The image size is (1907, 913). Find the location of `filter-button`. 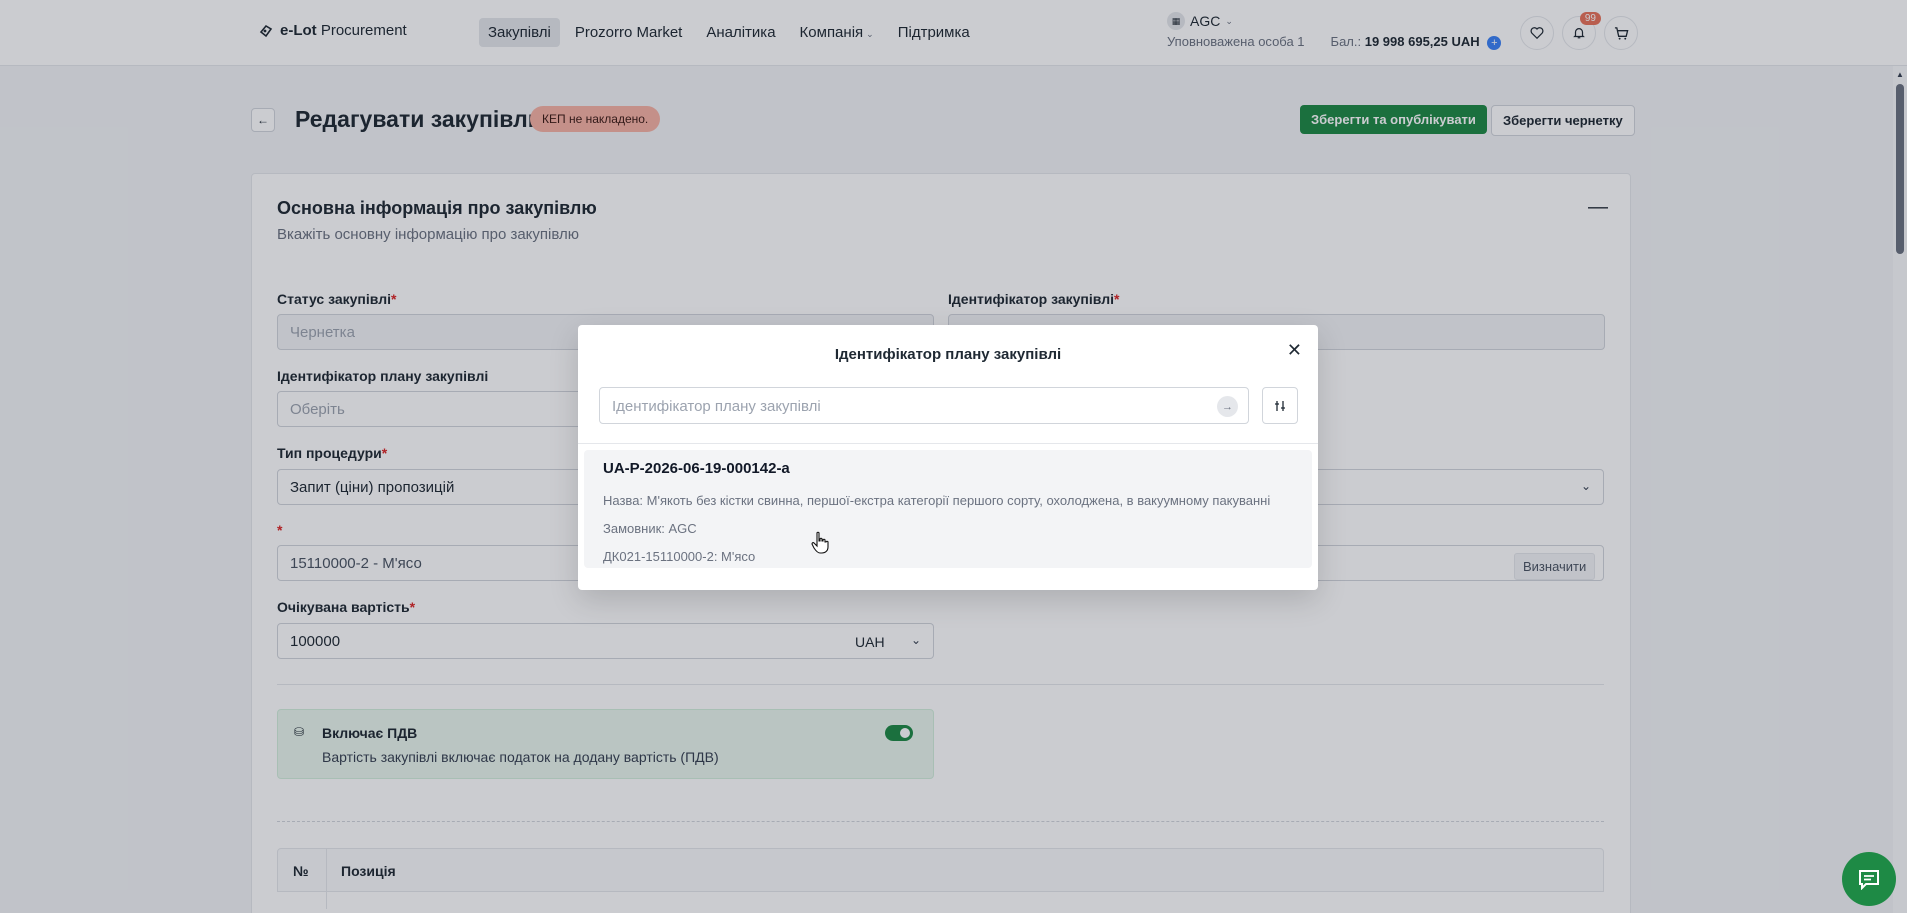

filter-button is located at coordinates (1280, 405).